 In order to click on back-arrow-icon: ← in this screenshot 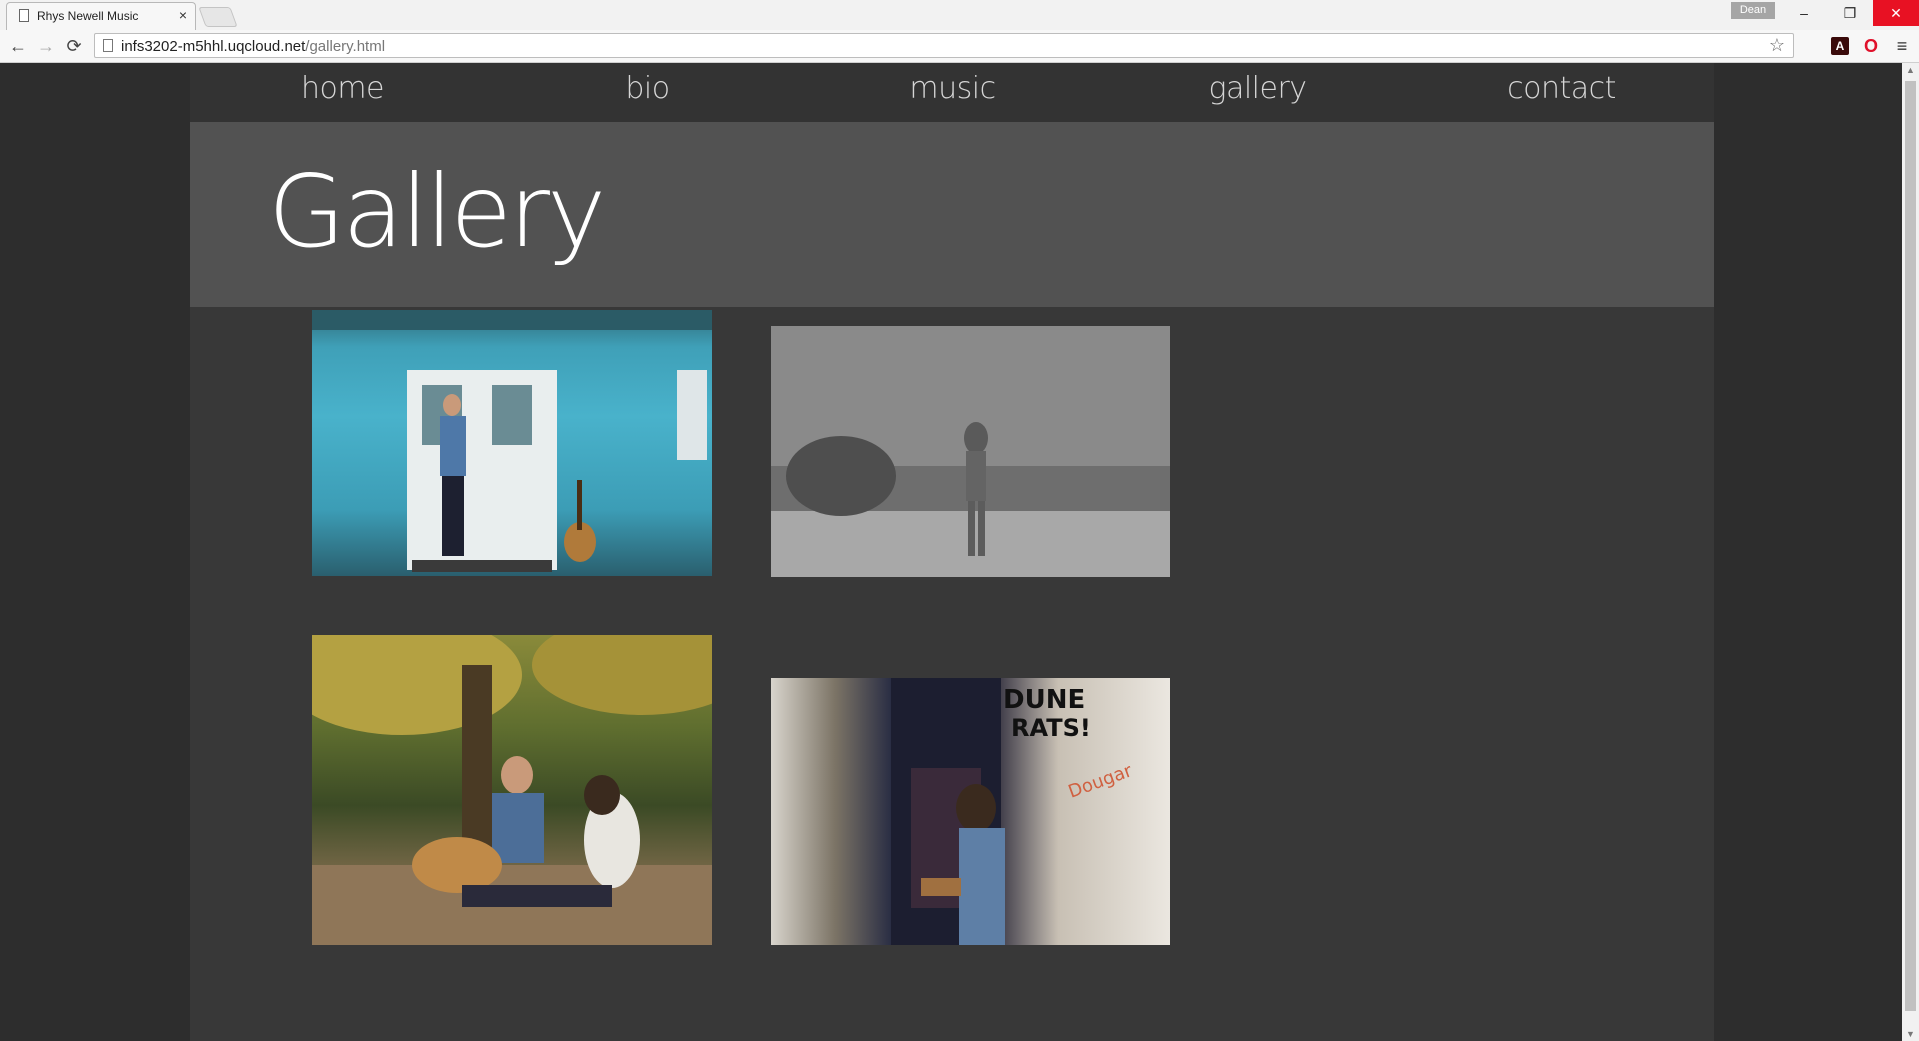, I will do `click(18, 46)`.